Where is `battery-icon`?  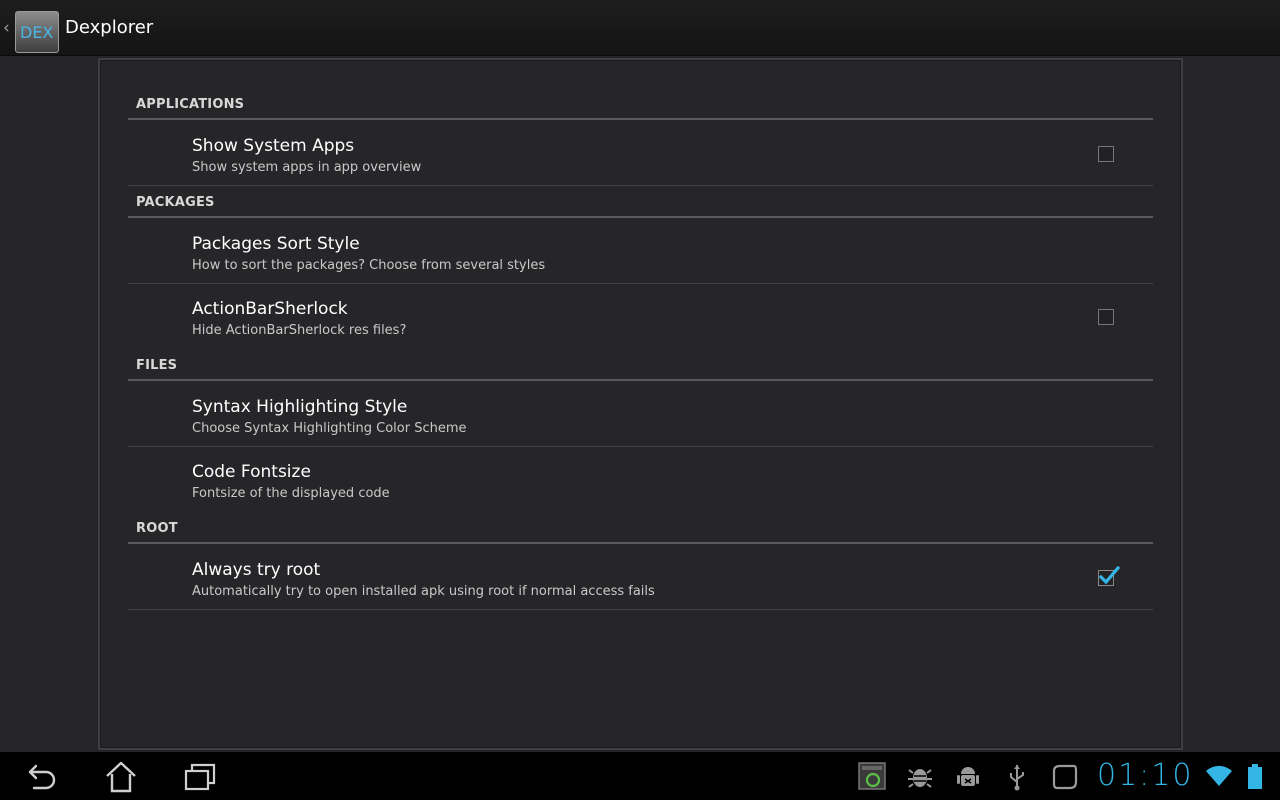 battery-icon is located at coordinates (1259, 777).